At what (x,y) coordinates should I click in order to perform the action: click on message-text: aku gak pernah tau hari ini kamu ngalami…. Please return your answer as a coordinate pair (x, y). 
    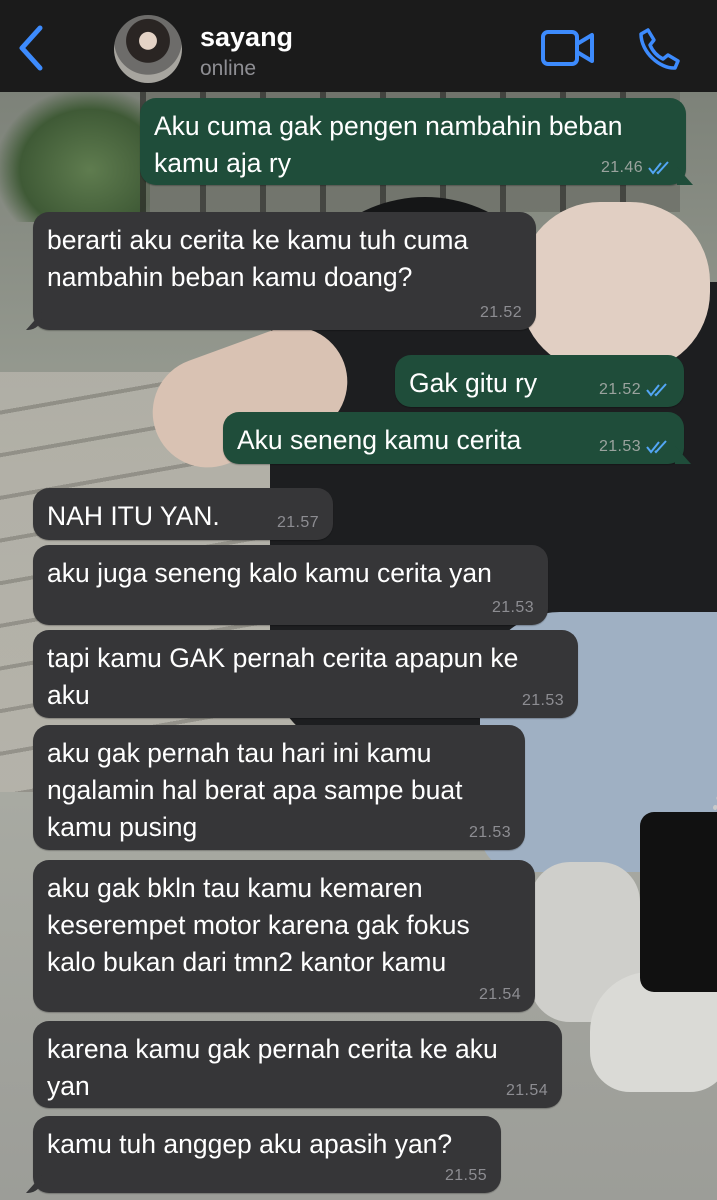
    Looking at the image, I should click on (255, 790).